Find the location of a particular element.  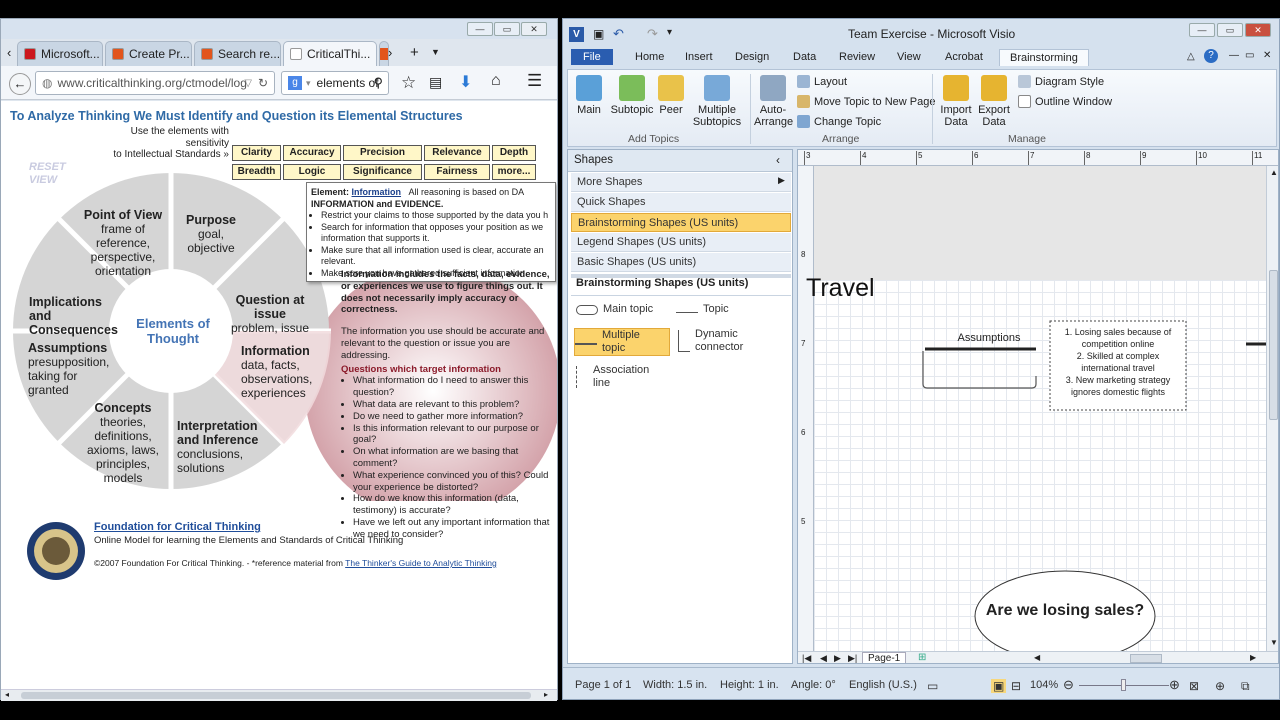

switch-windows-icon: ⧉ is located at coordinates (1245, 686).